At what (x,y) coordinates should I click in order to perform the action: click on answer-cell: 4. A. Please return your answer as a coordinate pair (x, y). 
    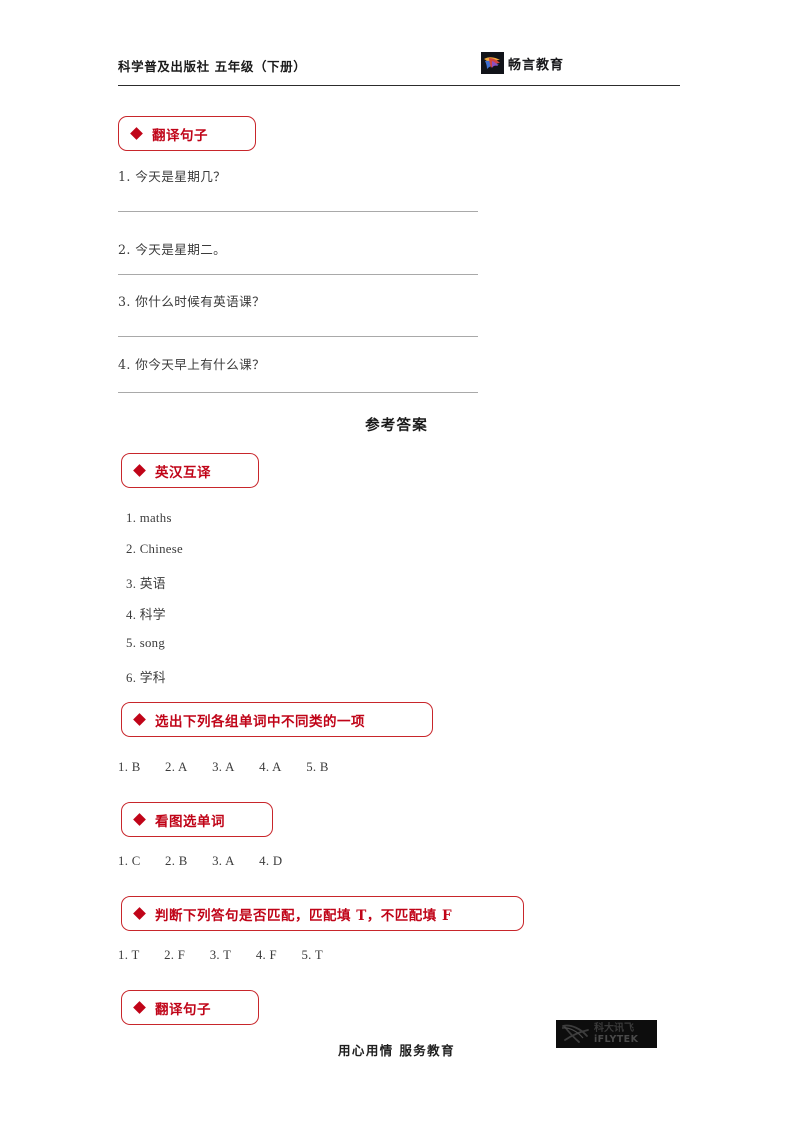
    Looking at the image, I should click on (270, 767).